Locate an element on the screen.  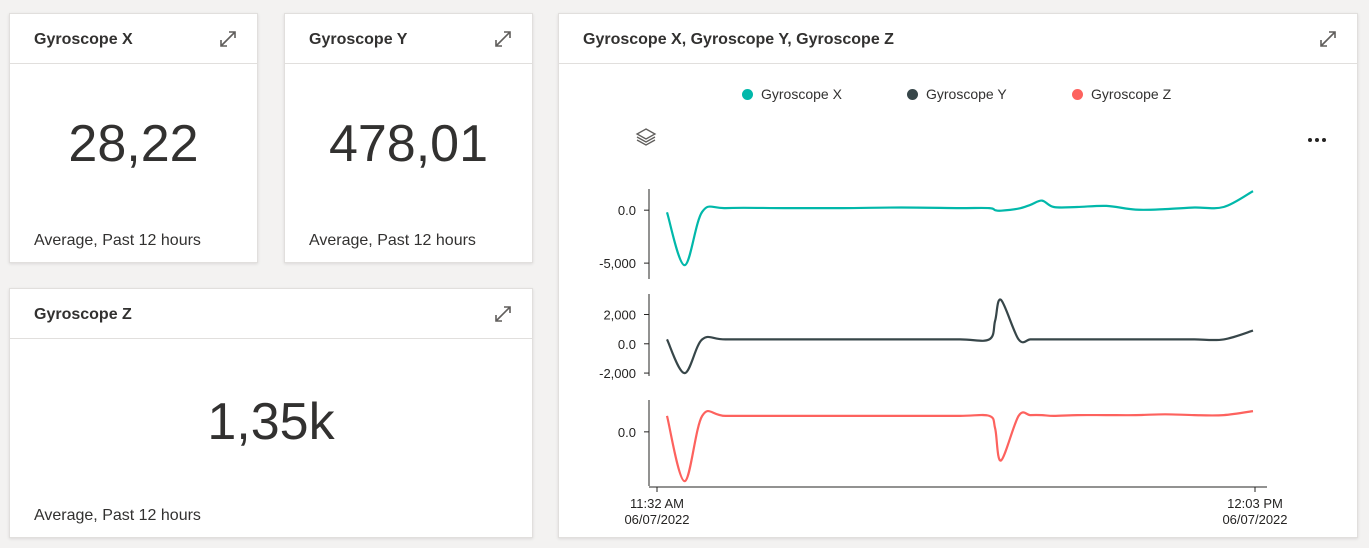
tile-title: Gyroscope Y is located at coordinates (358, 39).